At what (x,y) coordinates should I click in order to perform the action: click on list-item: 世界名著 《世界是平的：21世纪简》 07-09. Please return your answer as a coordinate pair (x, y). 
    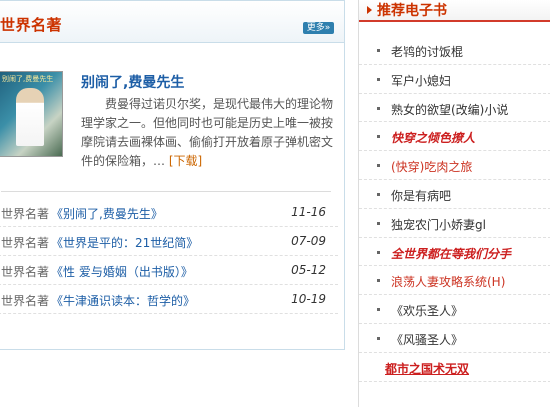
    Looking at the image, I should click on (169, 241).